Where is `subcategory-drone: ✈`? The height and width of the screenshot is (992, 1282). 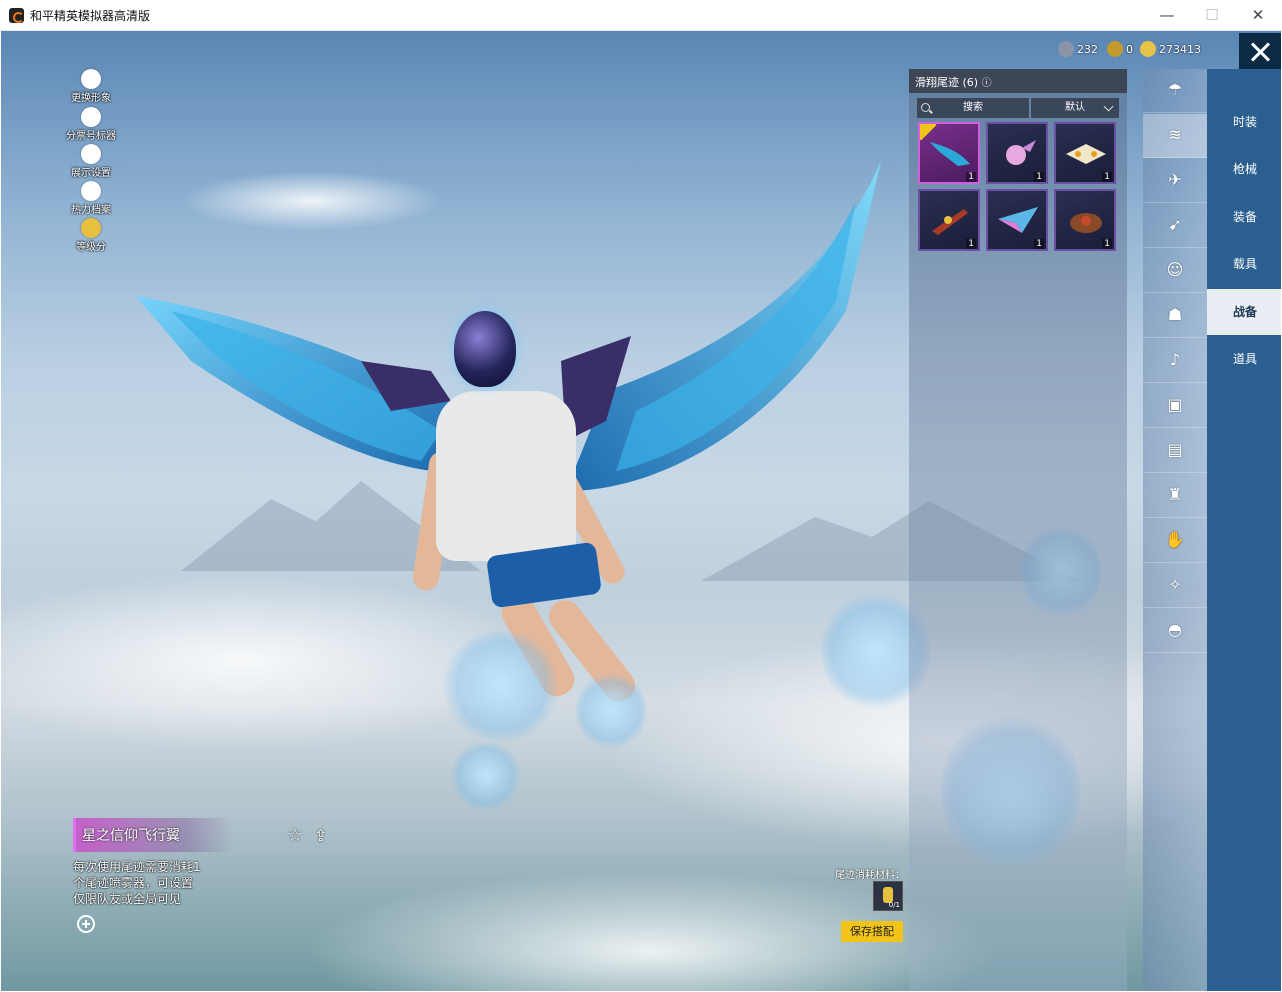
subcategory-drone: ✈ is located at coordinates (1175, 181).